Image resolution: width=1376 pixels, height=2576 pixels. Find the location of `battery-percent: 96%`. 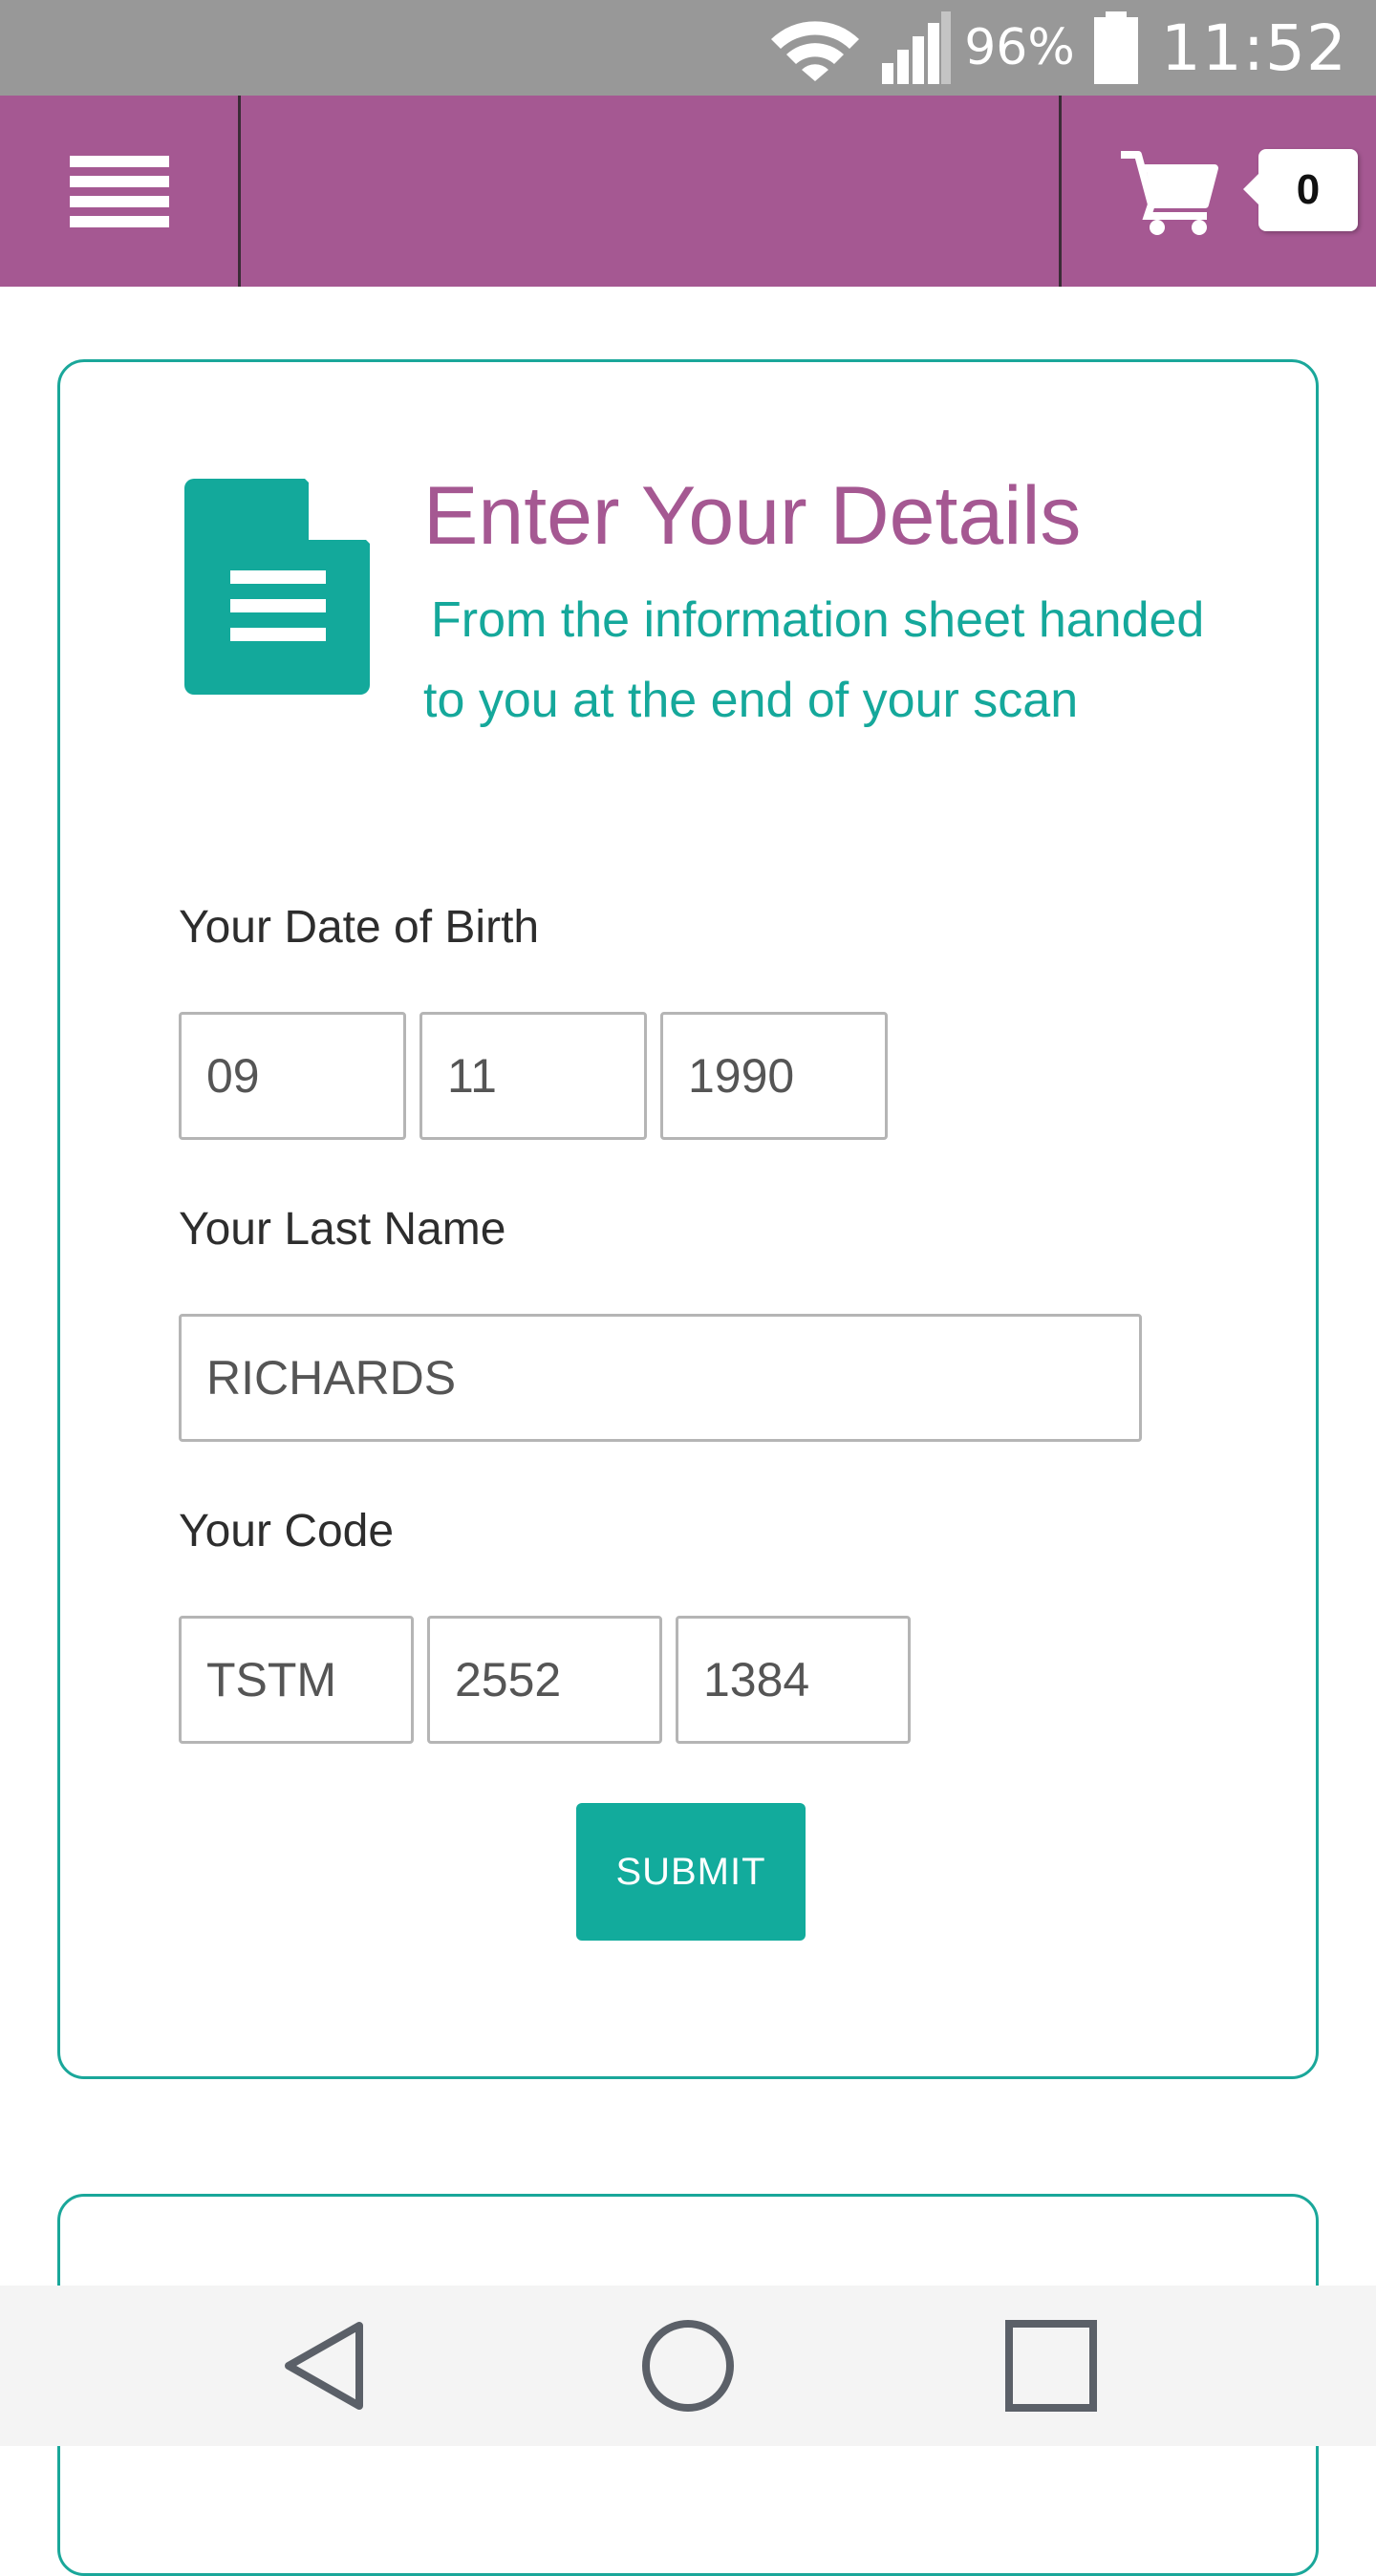

battery-percent: 96% is located at coordinates (1020, 47).